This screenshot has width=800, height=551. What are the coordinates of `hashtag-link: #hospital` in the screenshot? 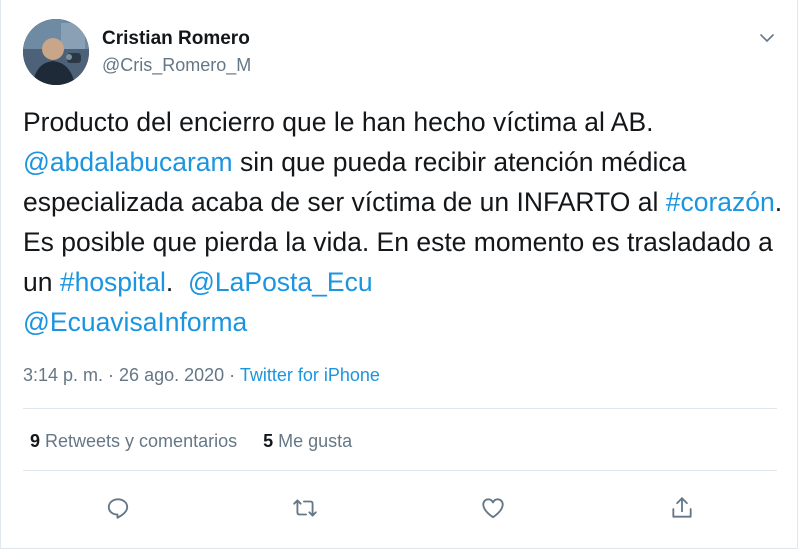 It's located at (113, 282).